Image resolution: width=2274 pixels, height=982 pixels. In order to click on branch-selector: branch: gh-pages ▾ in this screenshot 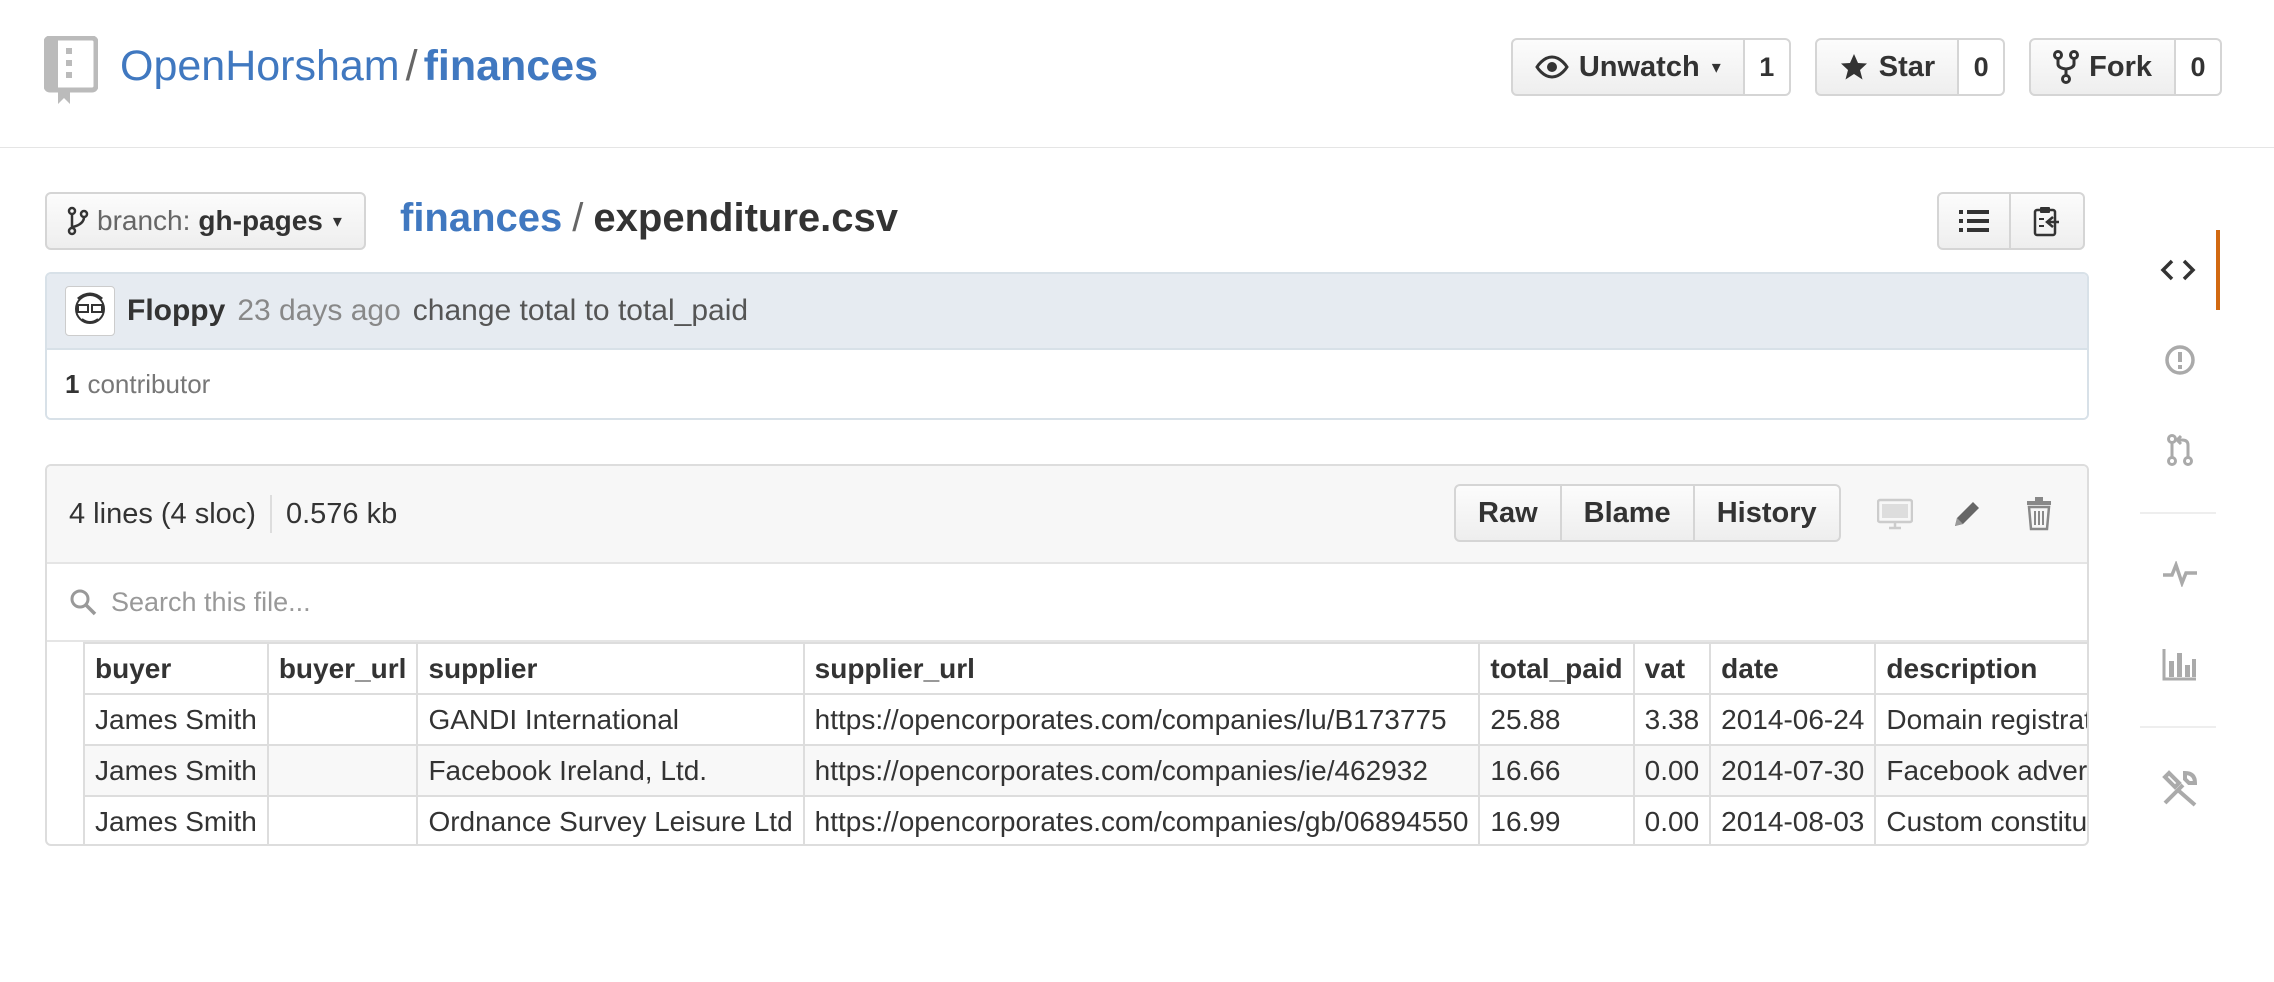, I will do `click(205, 221)`.